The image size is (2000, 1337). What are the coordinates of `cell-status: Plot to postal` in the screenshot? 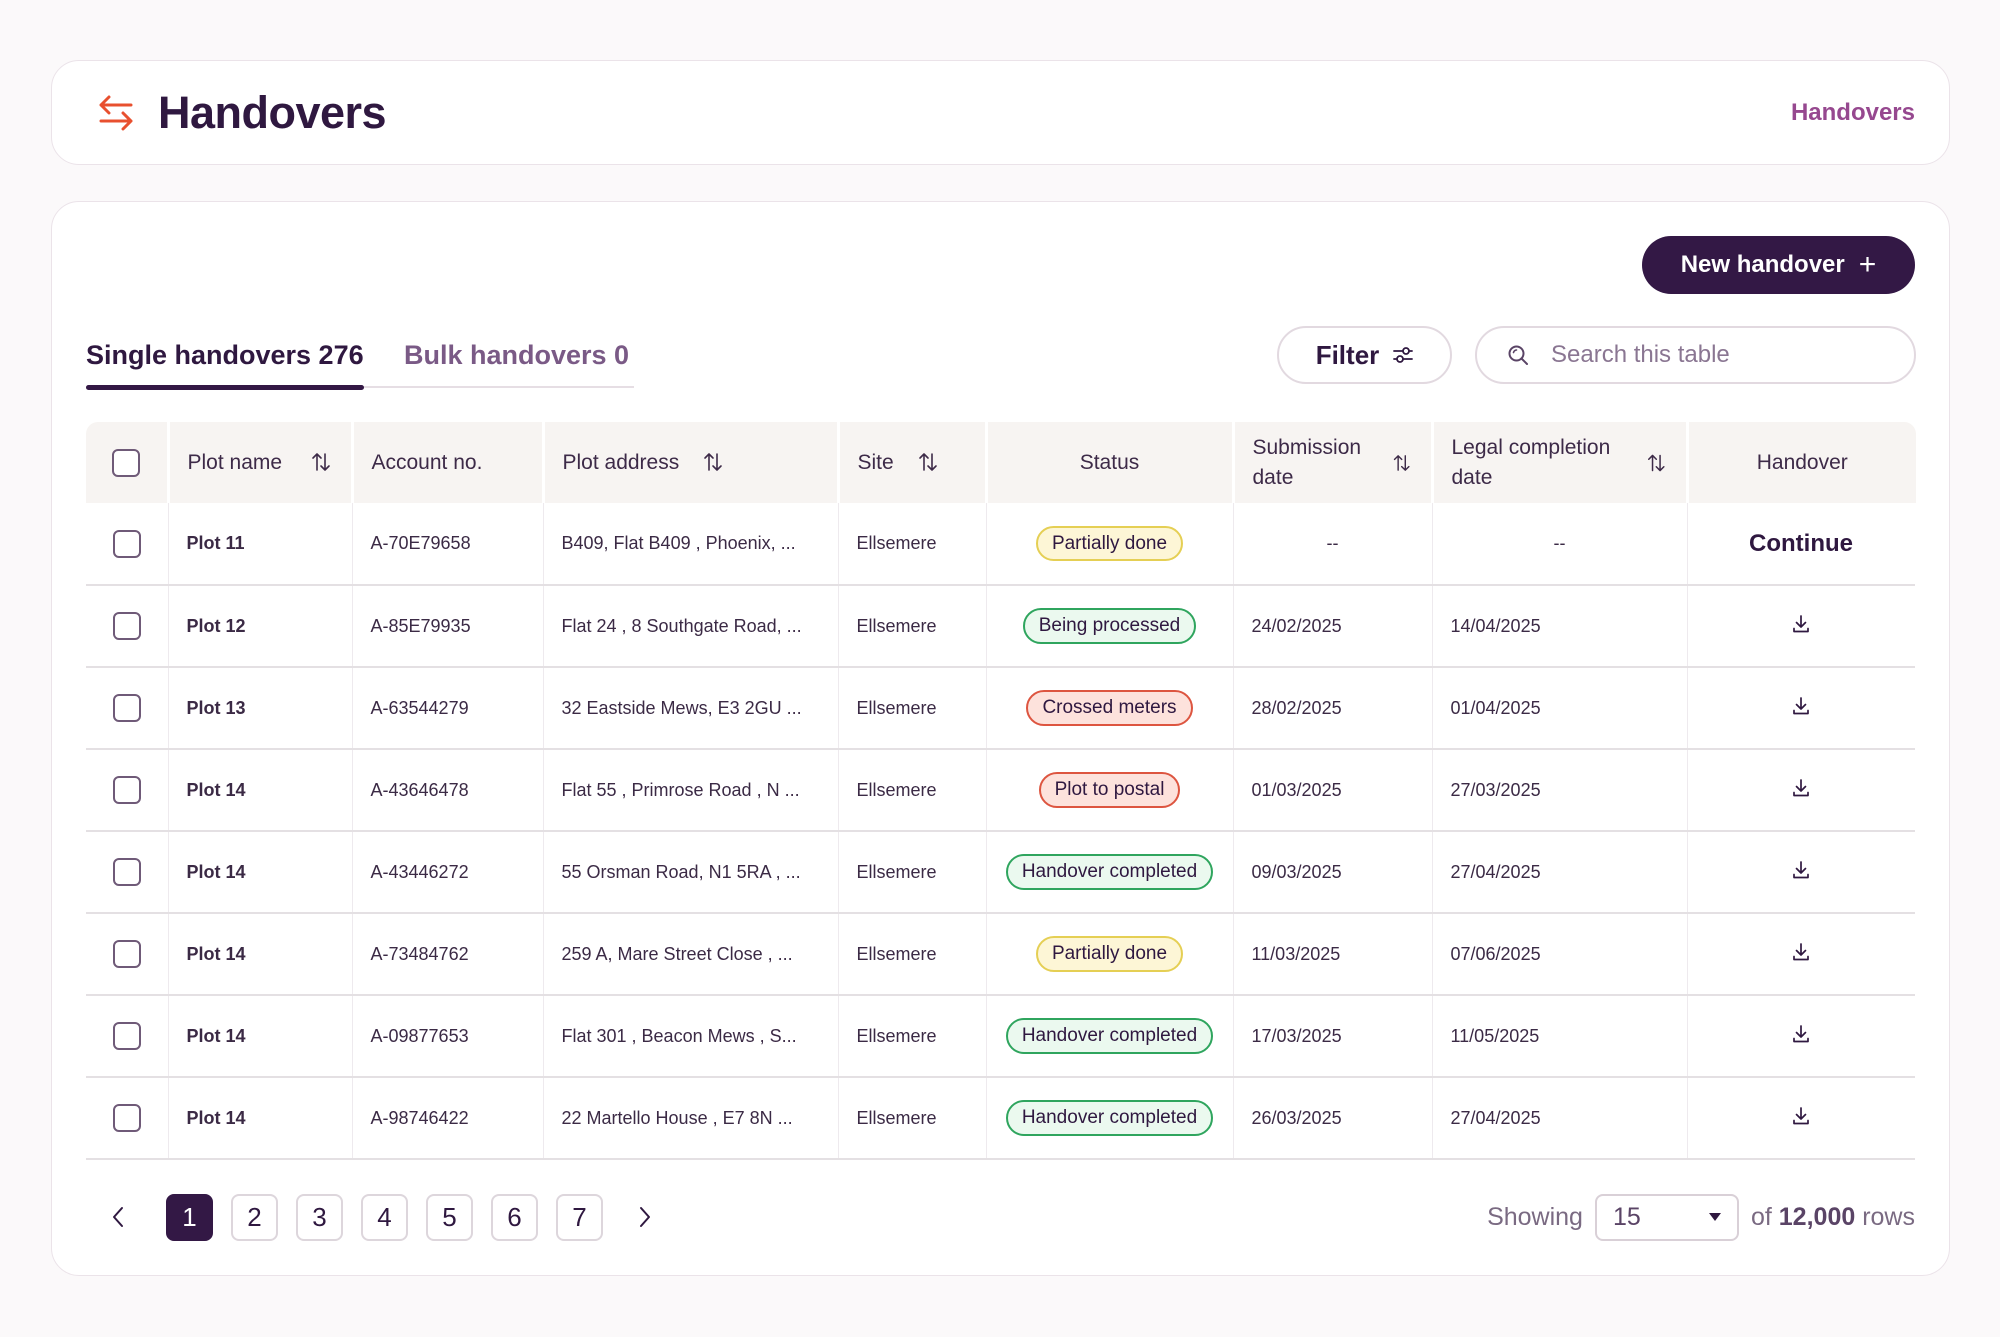 It's located at (1110, 790).